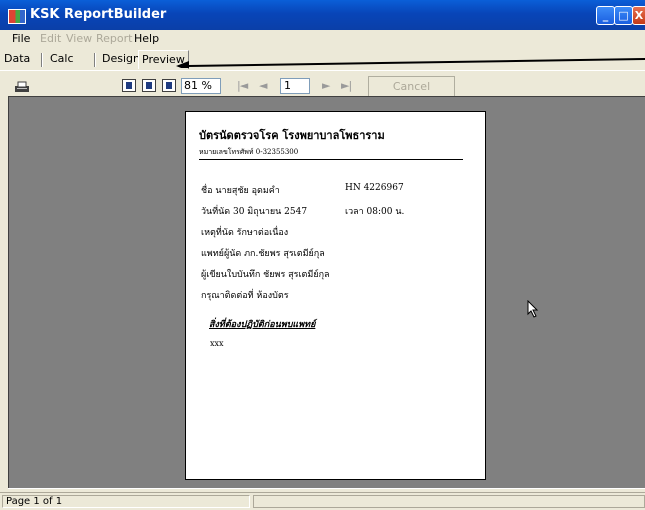 This screenshot has width=645, height=510. Describe the element at coordinates (263, 85) in the screenshot. I see `prev-page-icon: ◄` at that location.